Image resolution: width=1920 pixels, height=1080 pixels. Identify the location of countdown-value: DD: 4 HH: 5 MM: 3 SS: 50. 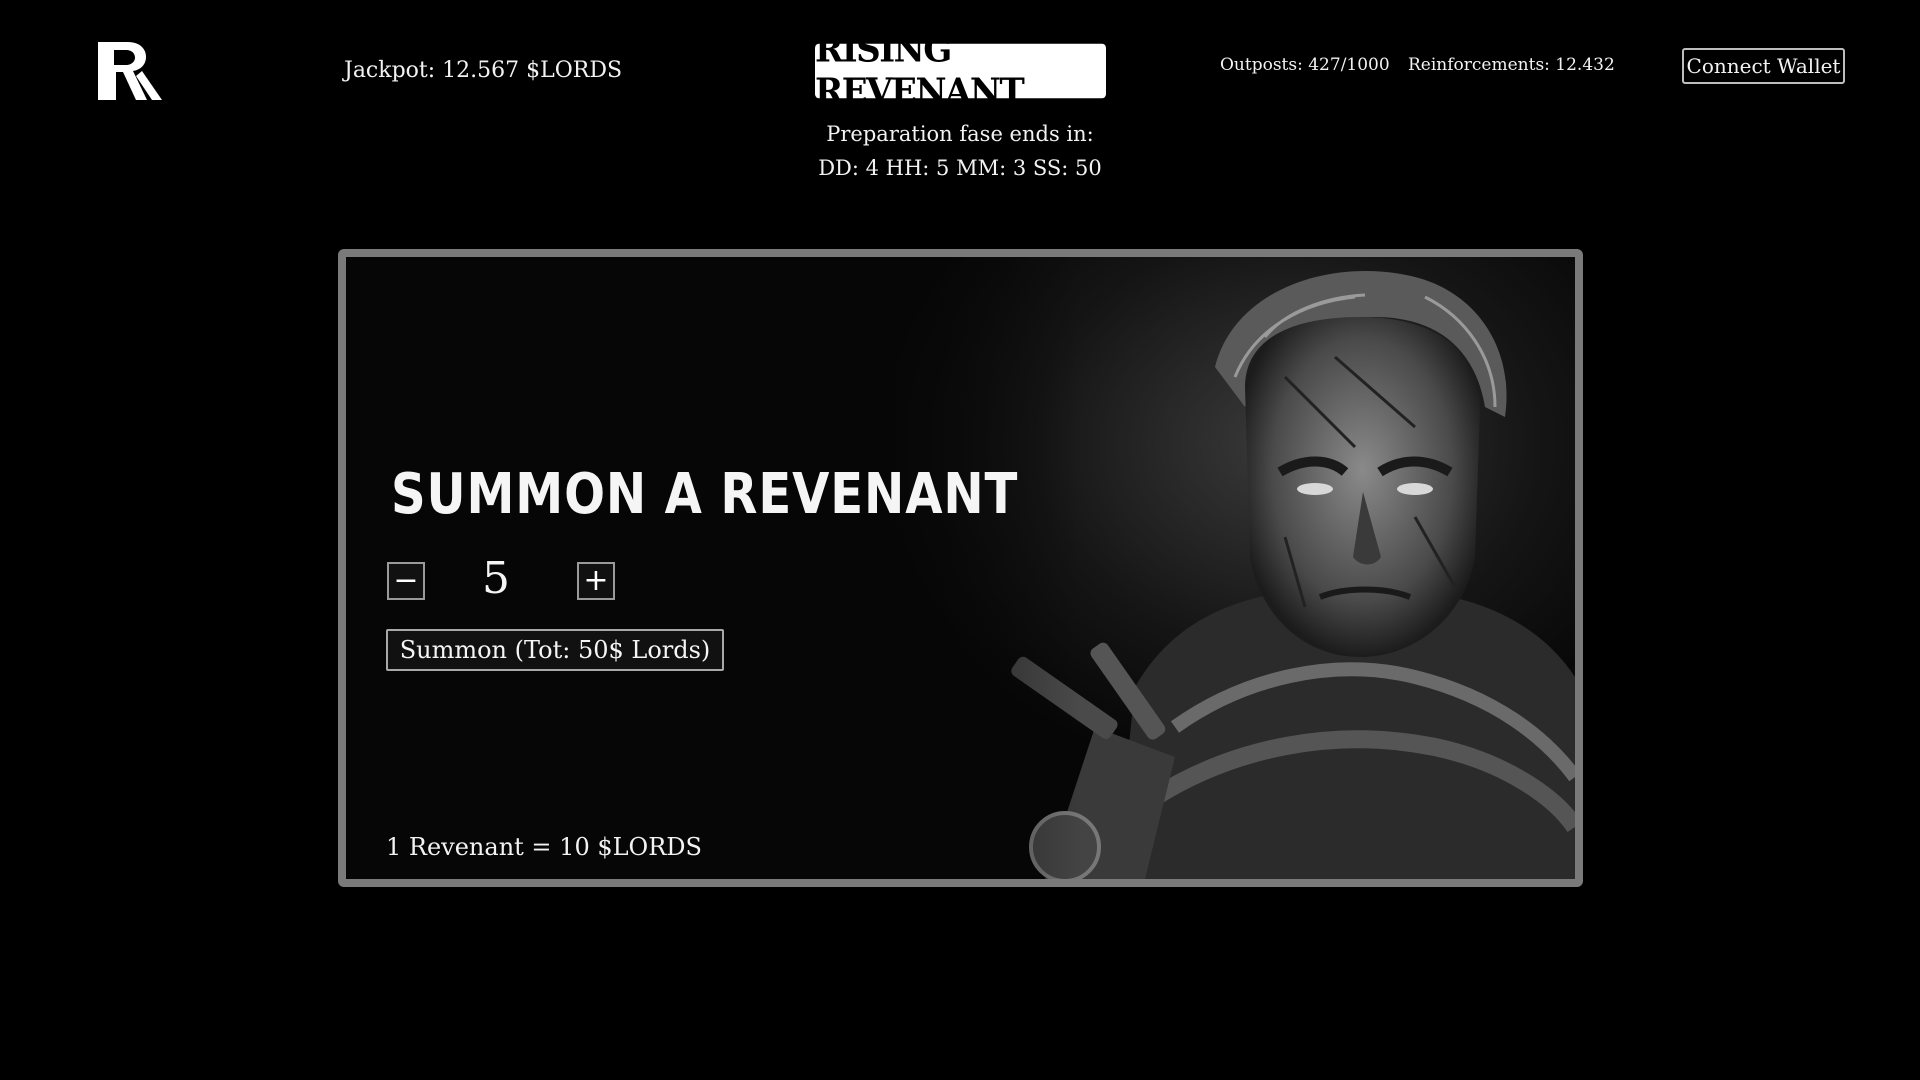
(960, 168).